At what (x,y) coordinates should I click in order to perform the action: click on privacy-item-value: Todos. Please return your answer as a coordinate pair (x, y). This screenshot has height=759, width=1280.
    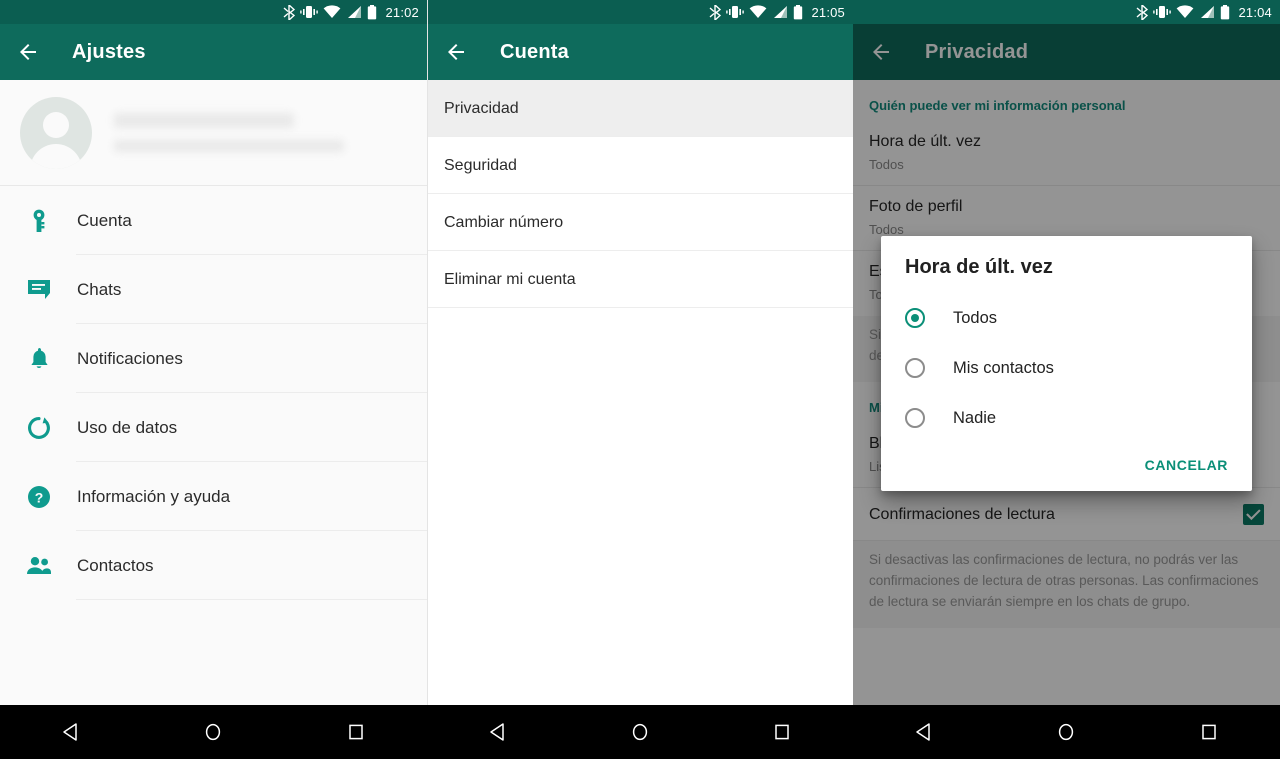
    Looking at the image, I should click on (886, 164).